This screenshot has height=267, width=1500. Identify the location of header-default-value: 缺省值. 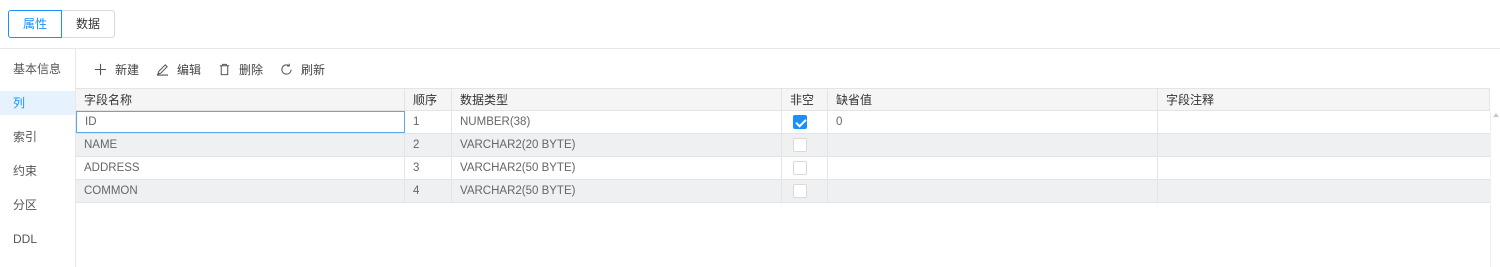
(993, 99).